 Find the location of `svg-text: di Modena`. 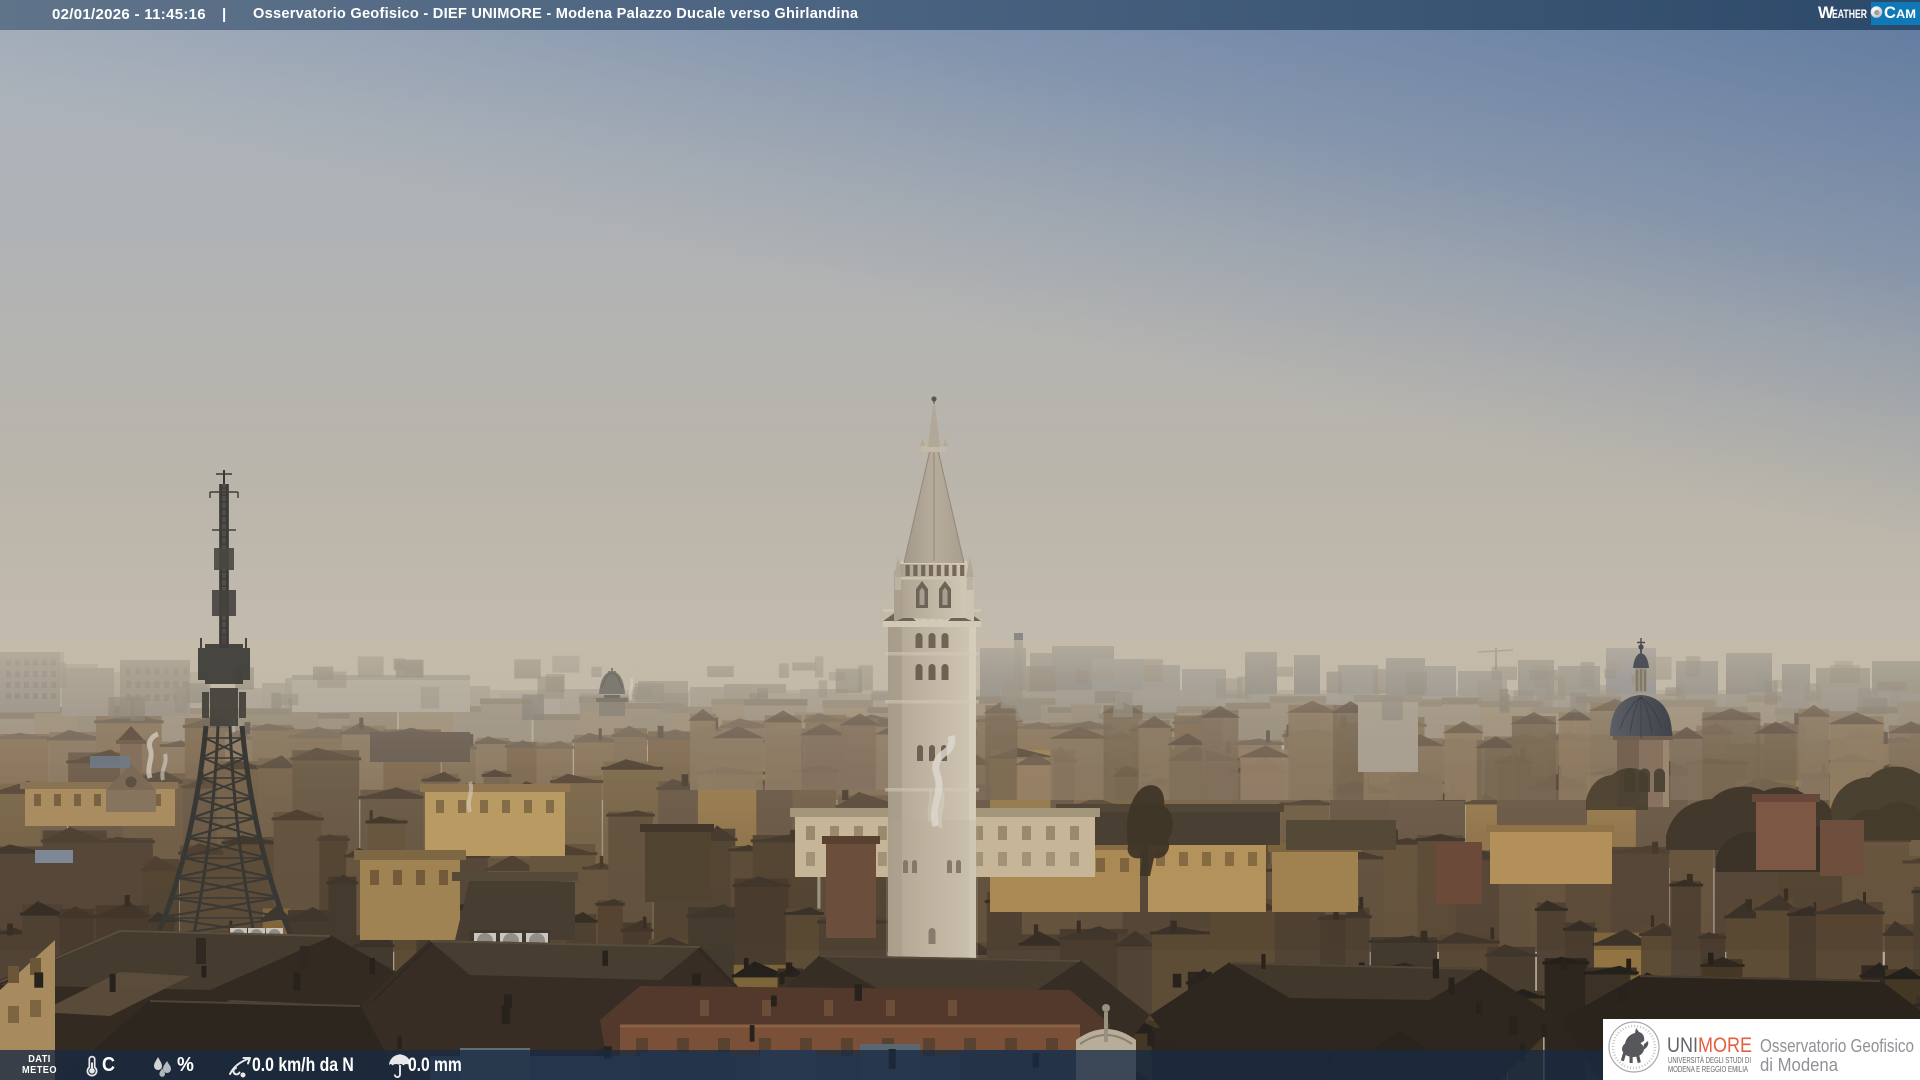

svg-text: di Modena is located at coordinates (1799, 1064).